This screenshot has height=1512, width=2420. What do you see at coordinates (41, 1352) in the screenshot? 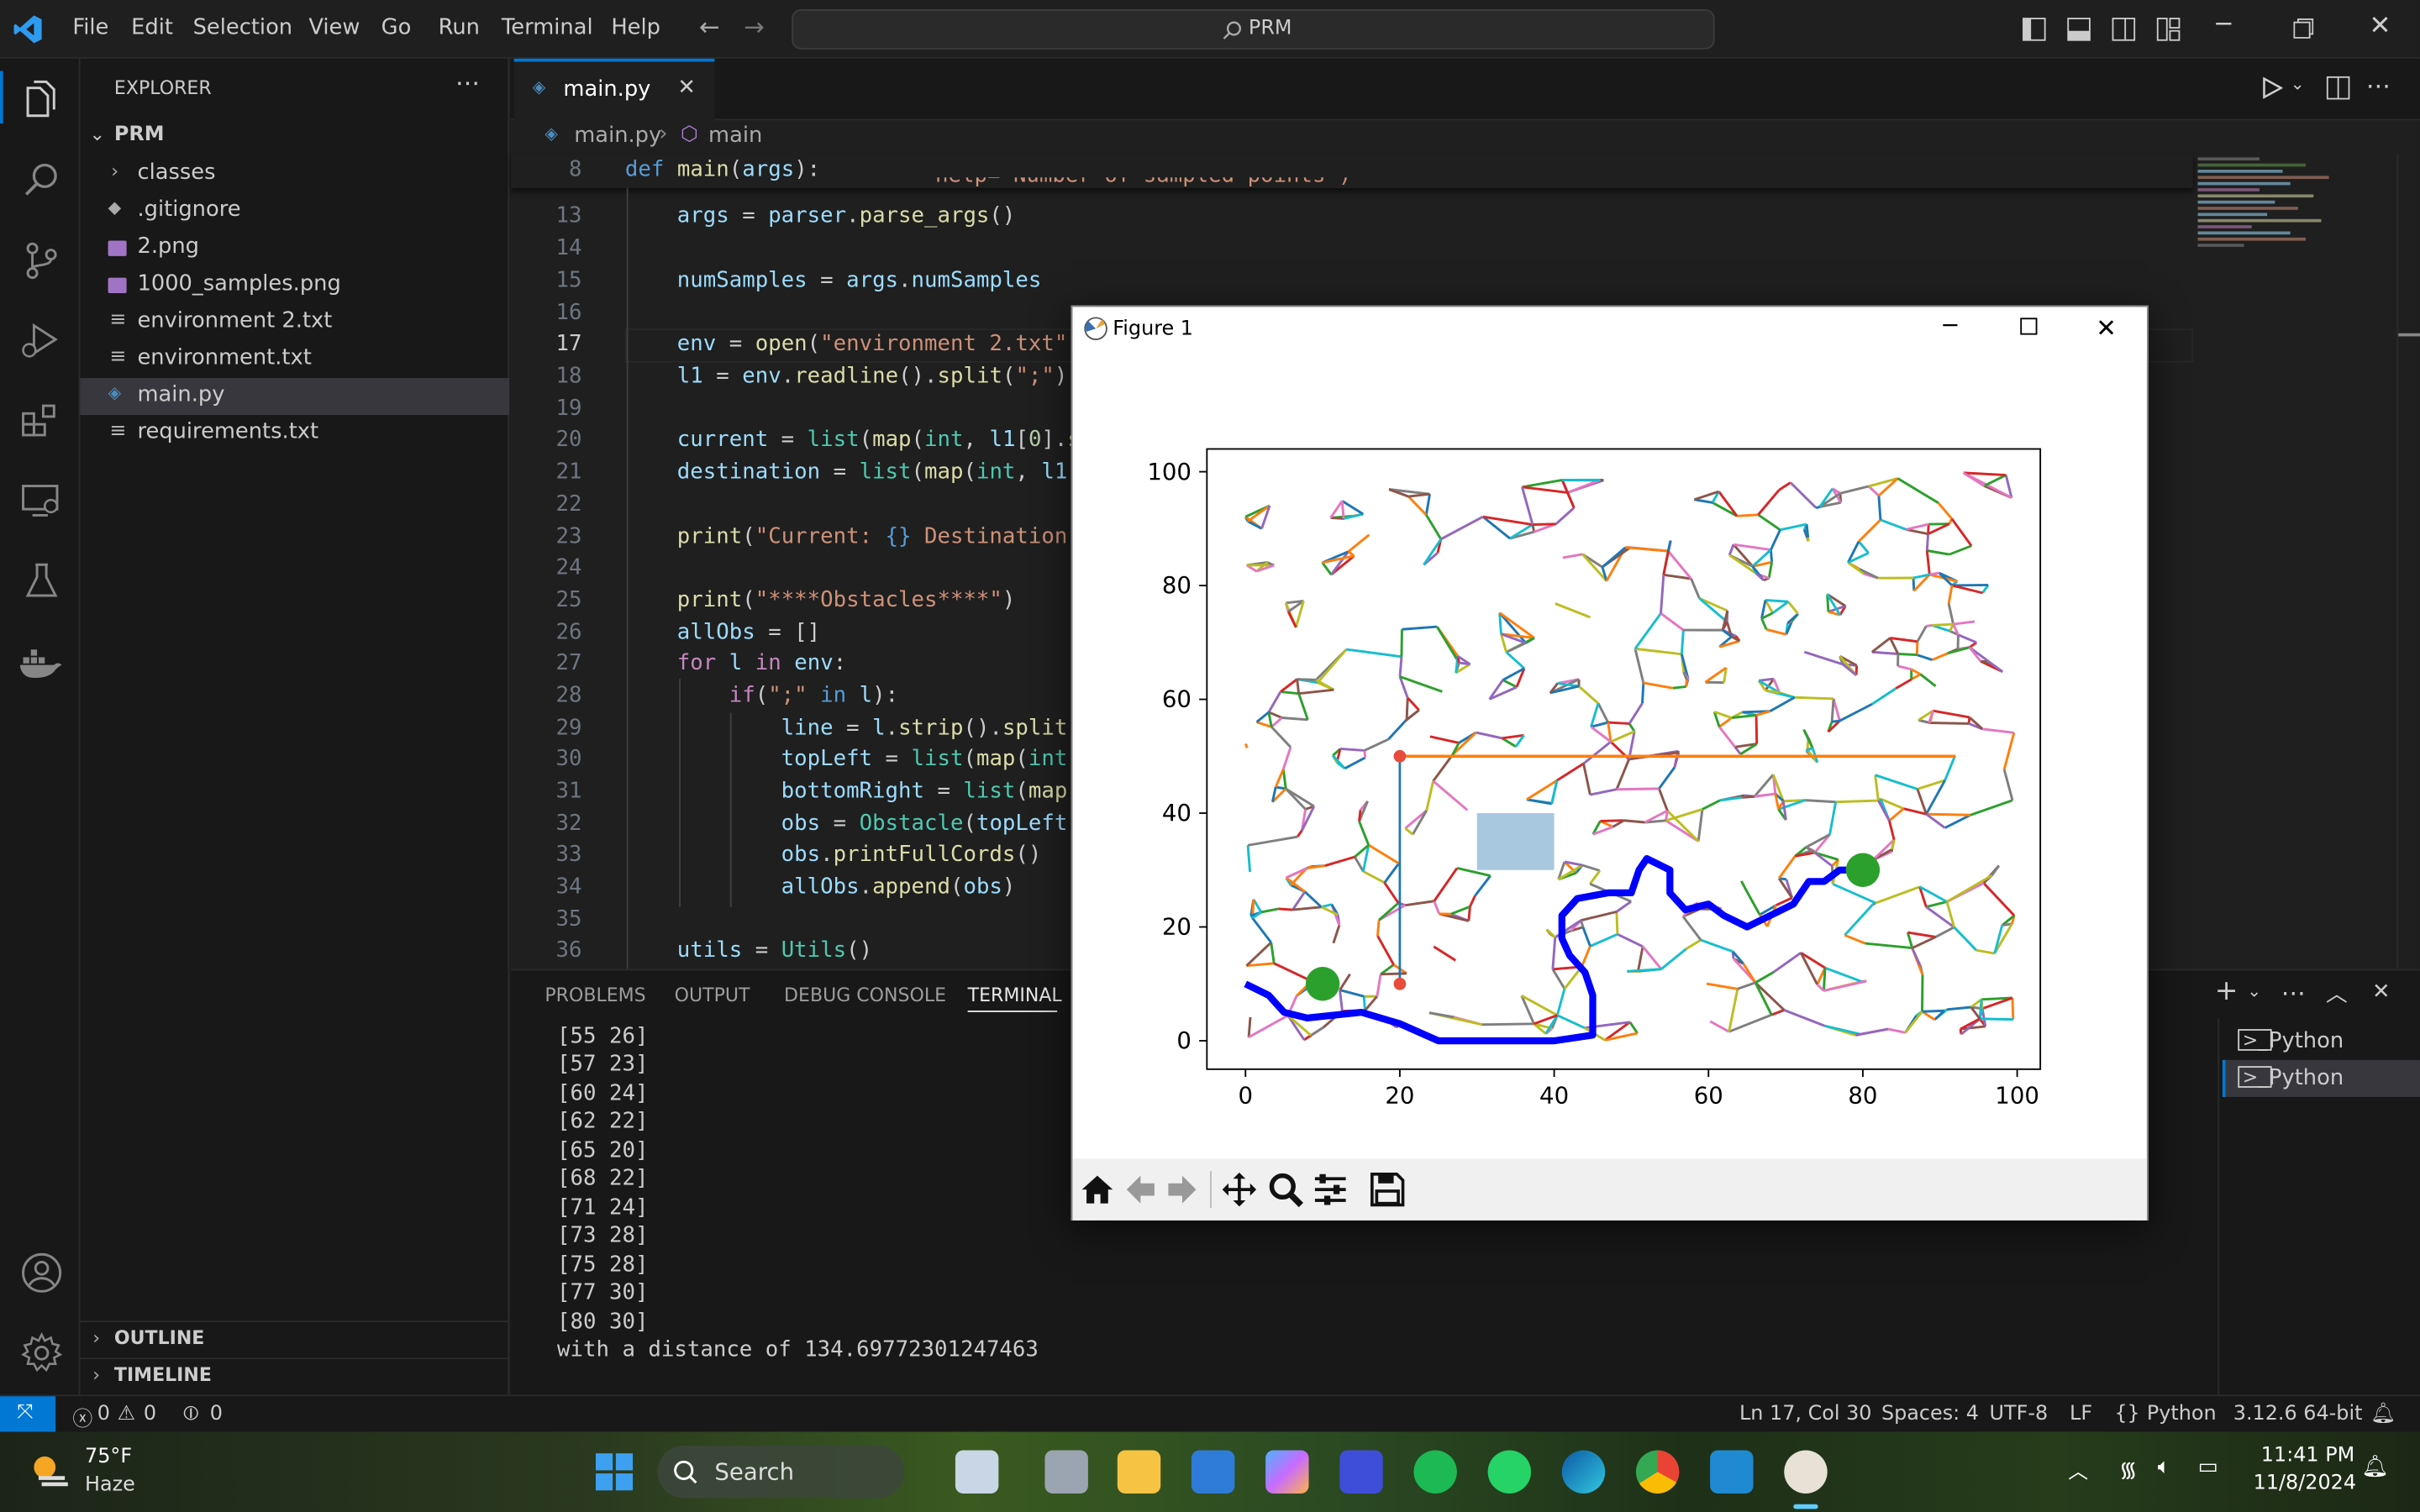
I see `manage-gear-icon` at bounding box center [41, 1352].